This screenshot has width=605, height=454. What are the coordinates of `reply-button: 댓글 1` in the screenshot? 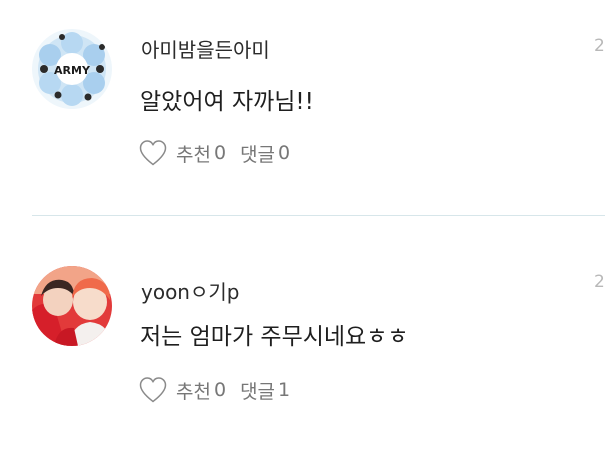 It's located at (265, 390).